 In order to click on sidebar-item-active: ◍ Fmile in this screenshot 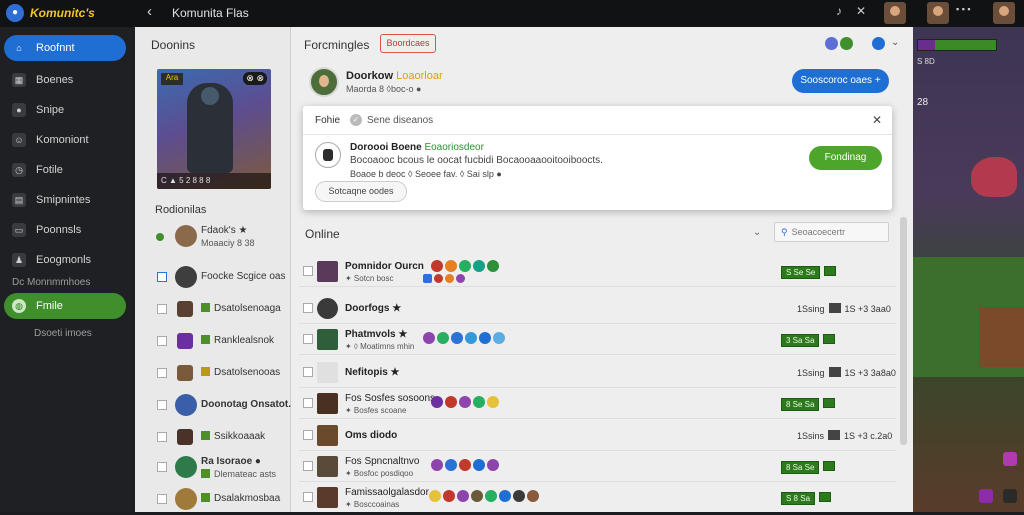, I will do `click(65, 306)`.